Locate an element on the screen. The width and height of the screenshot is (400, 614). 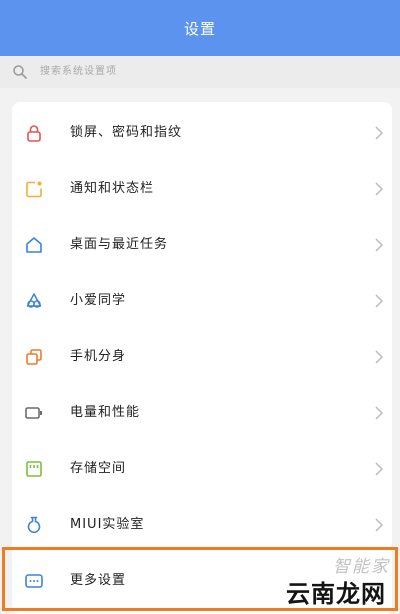
search-icon is located at coordinates (20, 72).